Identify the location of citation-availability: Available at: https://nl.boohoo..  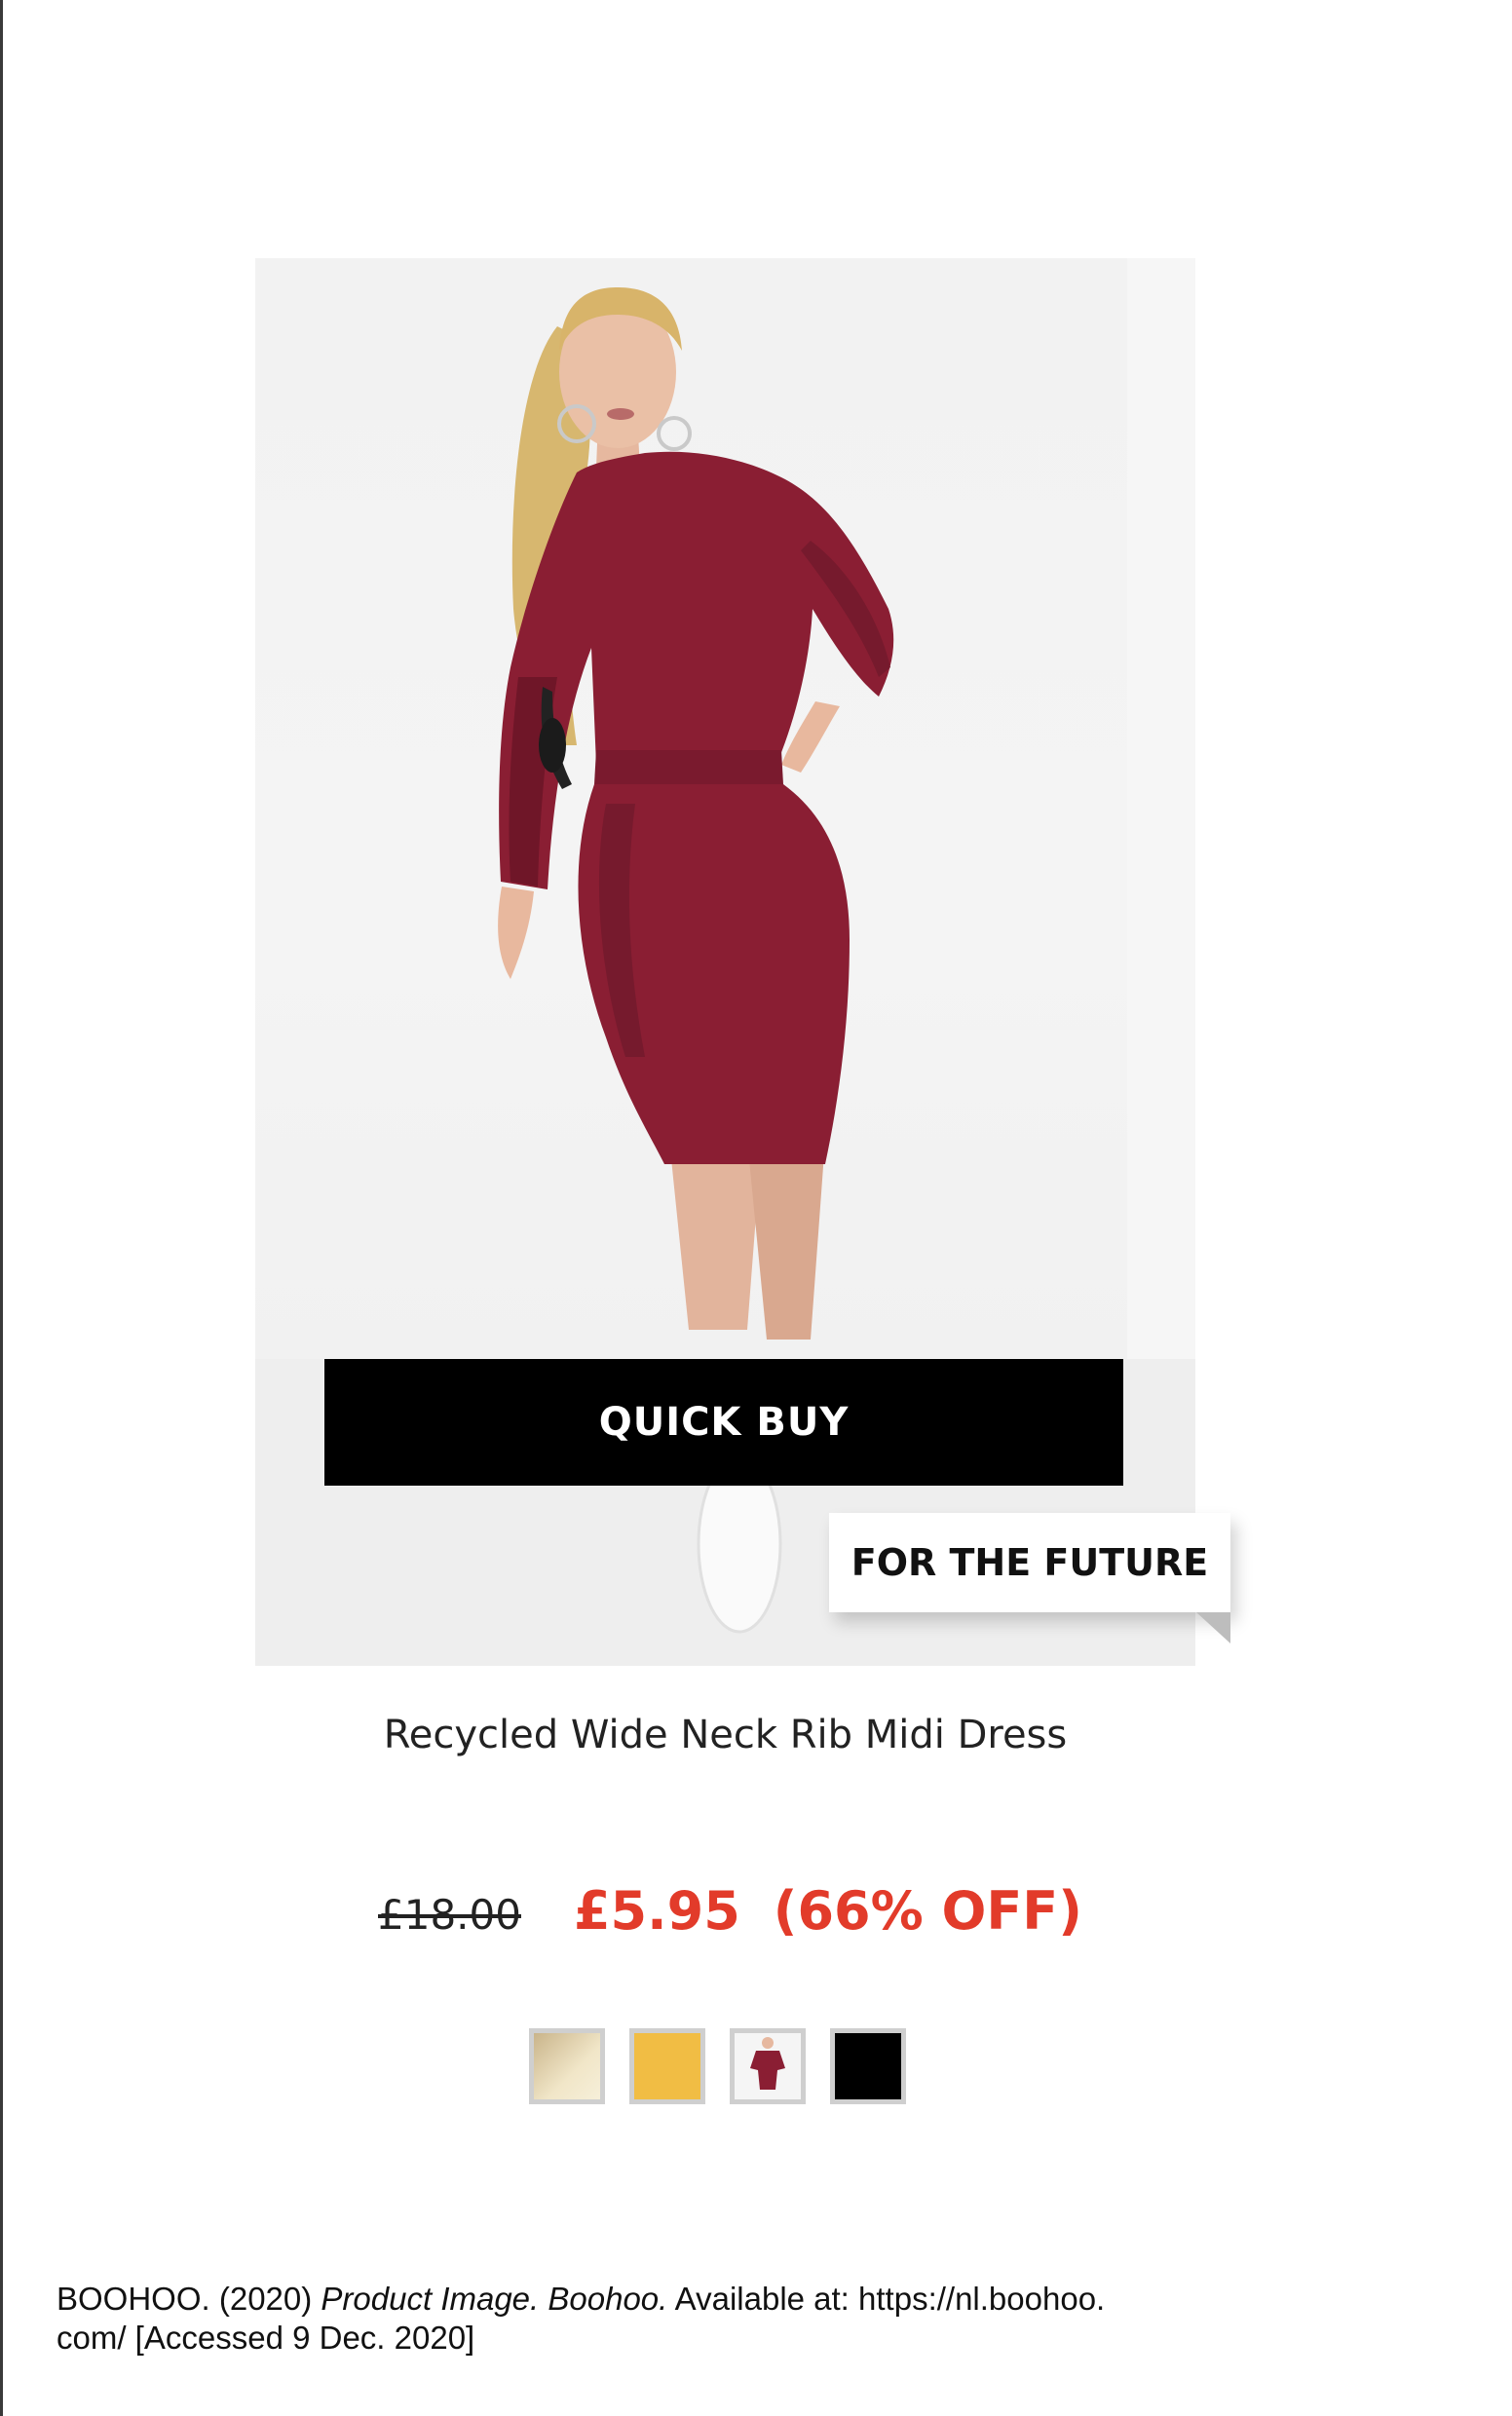
(886, 2299).